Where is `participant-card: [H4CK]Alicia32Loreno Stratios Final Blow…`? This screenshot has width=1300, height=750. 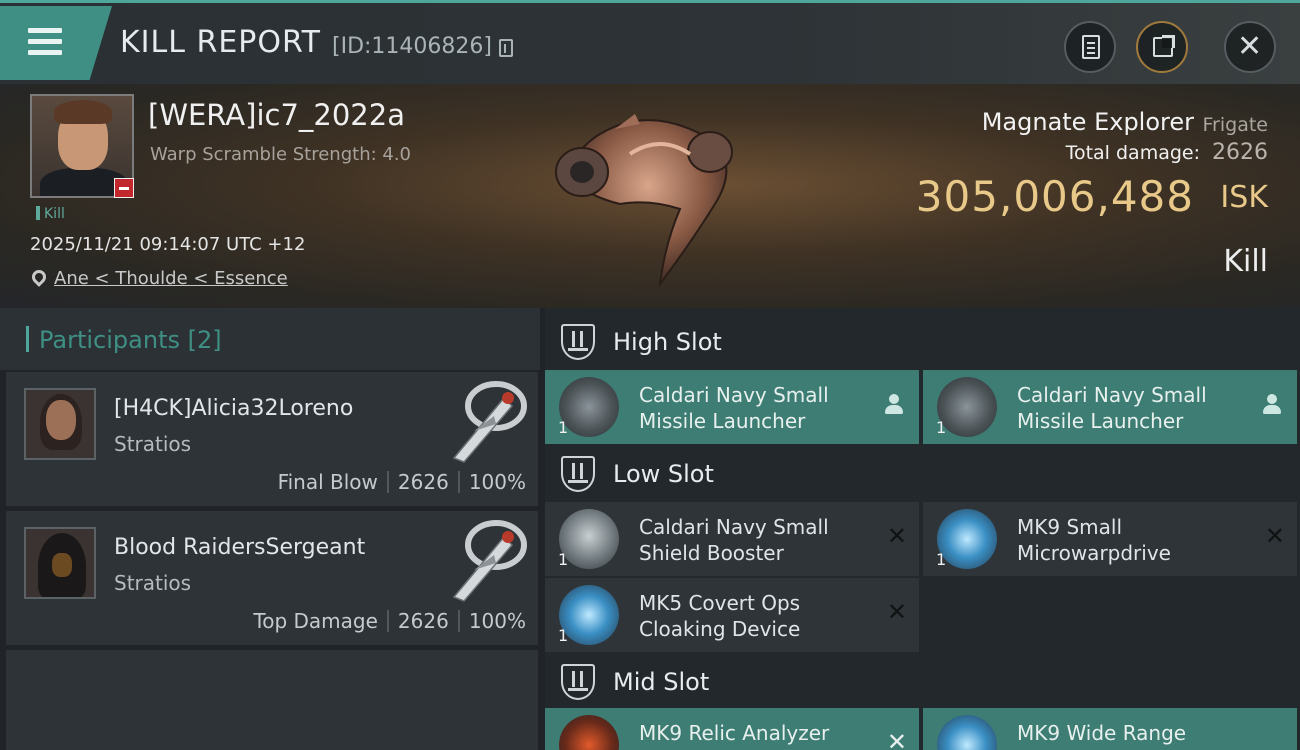
participant-card: [H4CK]Alicia32Loreno Stratios Final Blow… is located at coordinates (272, 439).